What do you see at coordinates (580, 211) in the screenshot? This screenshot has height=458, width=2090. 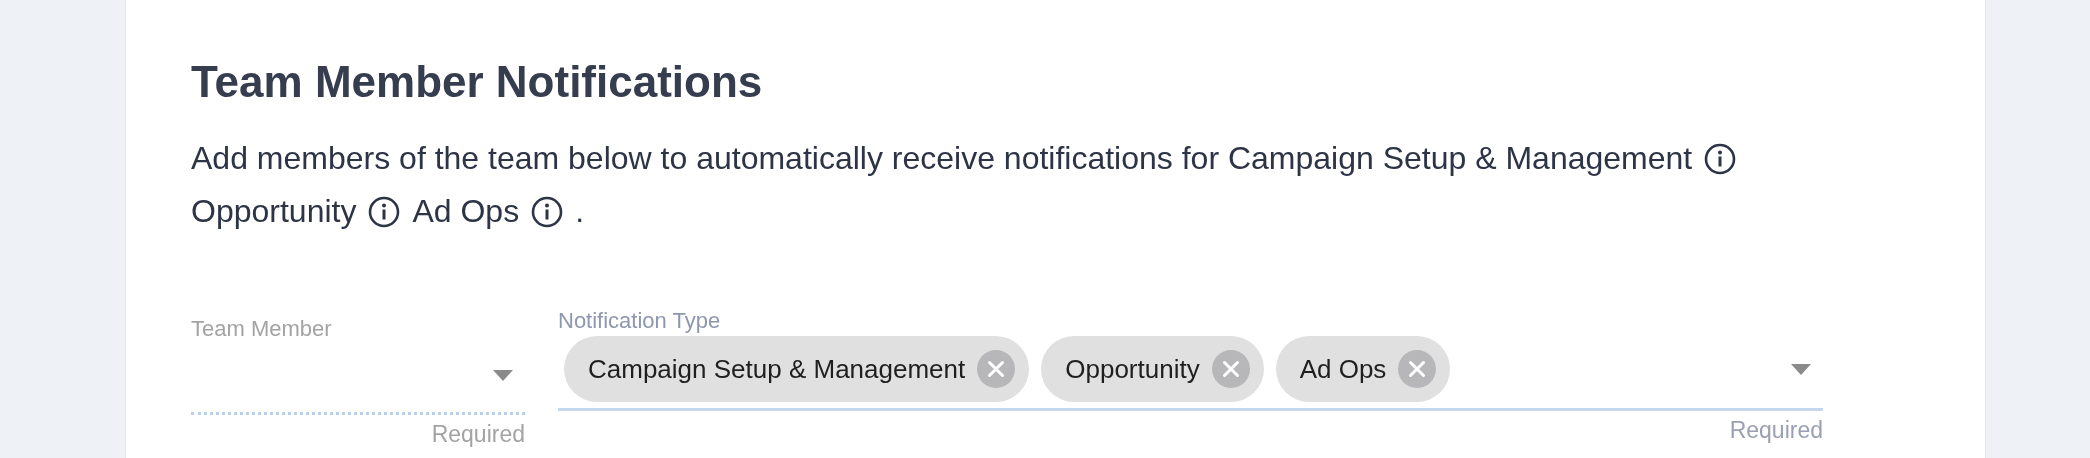 I see `description-text: .` at bounding box center [580, 211].